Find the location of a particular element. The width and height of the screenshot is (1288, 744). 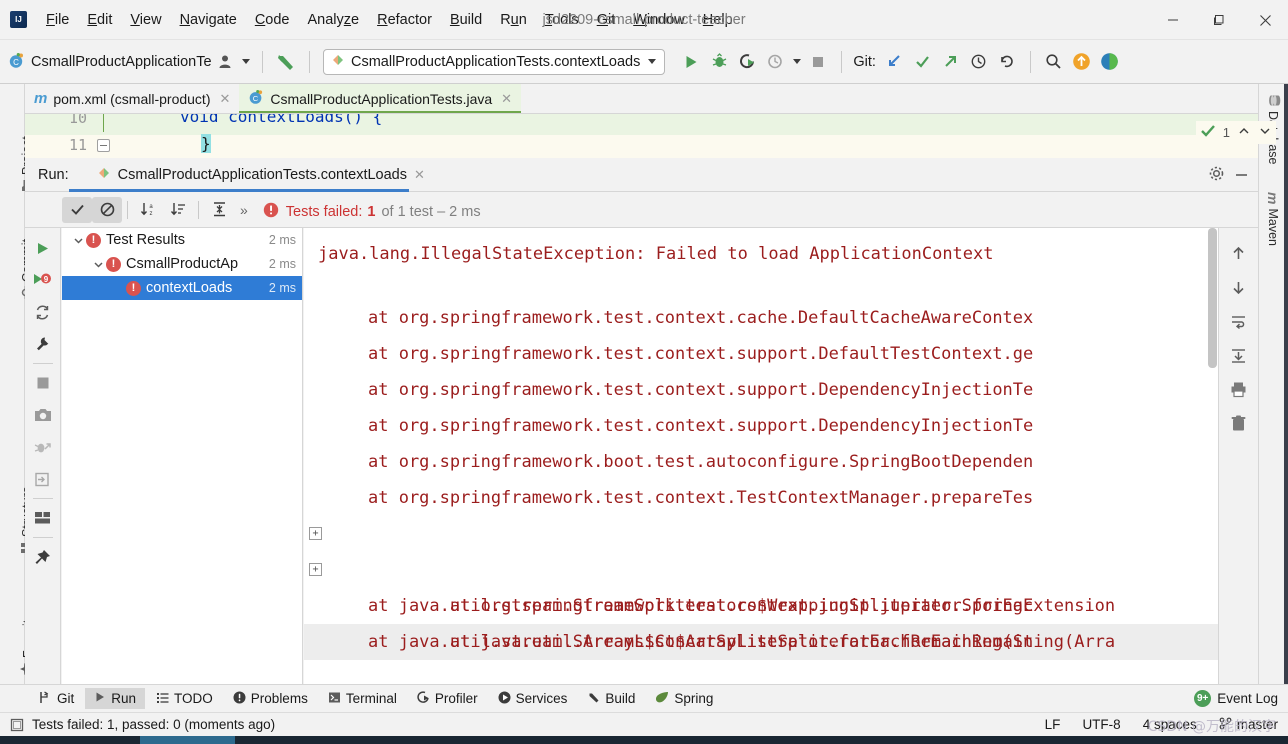

menu-analyze: Analyze is located at coordinates (334, 20).